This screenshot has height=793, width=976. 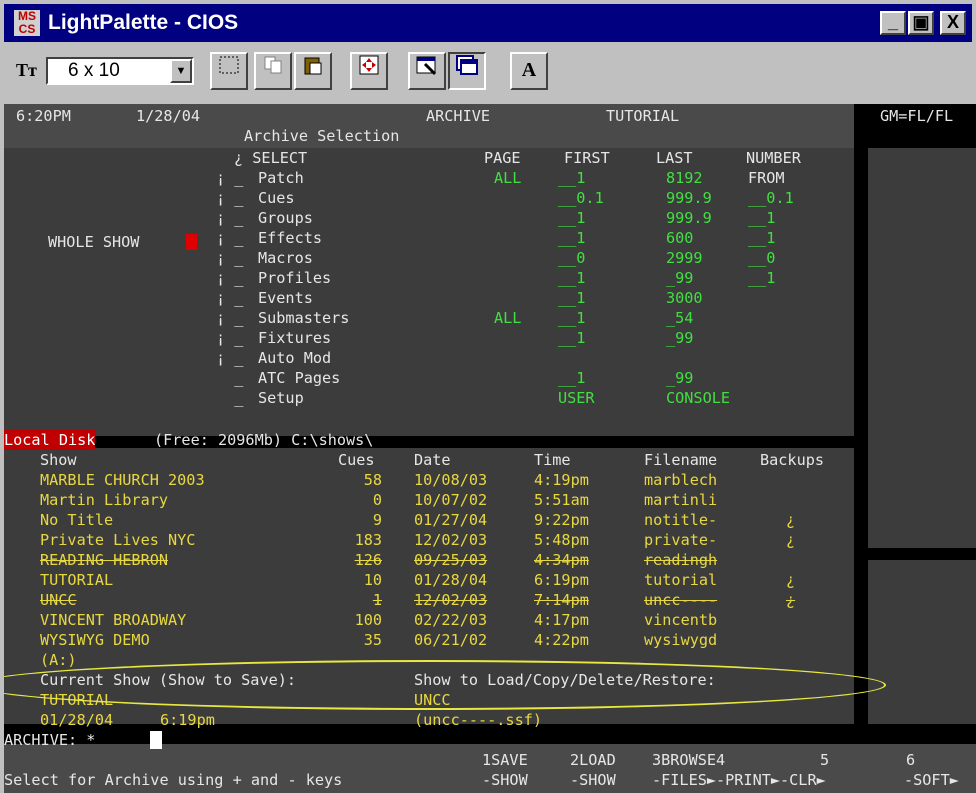 I want to click on softkey-1-bottom: -SHOW, so click(x=505, y=780).